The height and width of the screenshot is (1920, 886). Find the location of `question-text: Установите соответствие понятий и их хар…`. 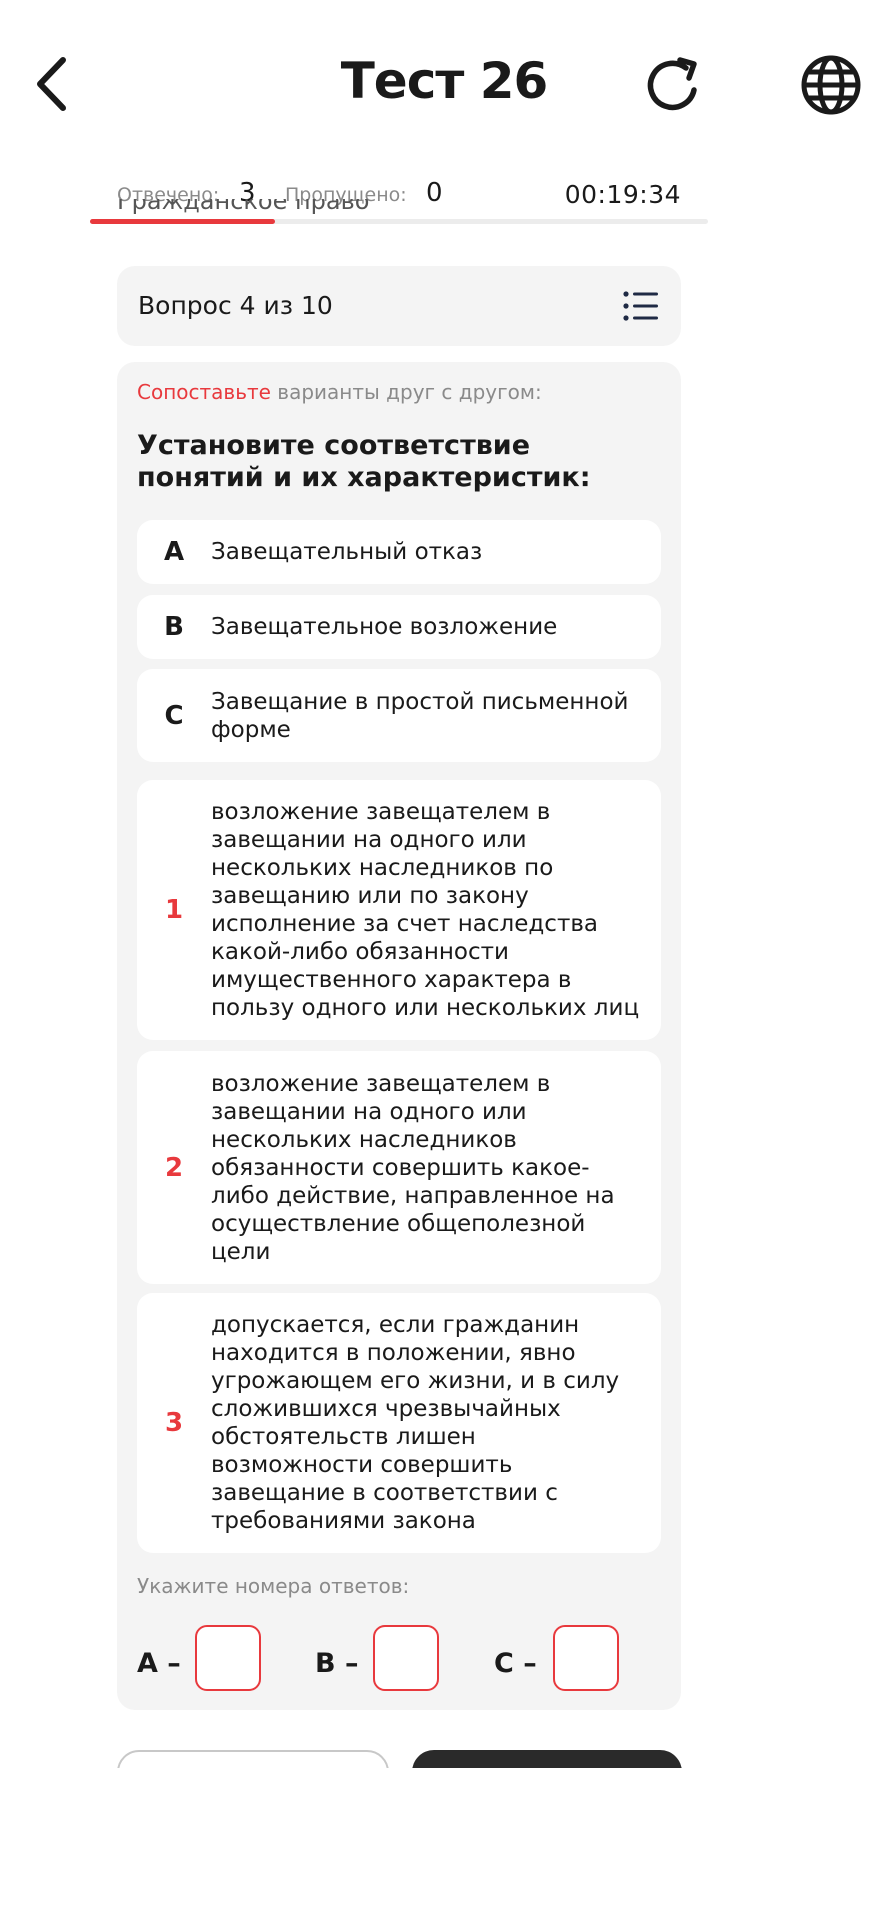

question-text: Установите соответствие понятий и их хар… is located at coordinates (364, 461).